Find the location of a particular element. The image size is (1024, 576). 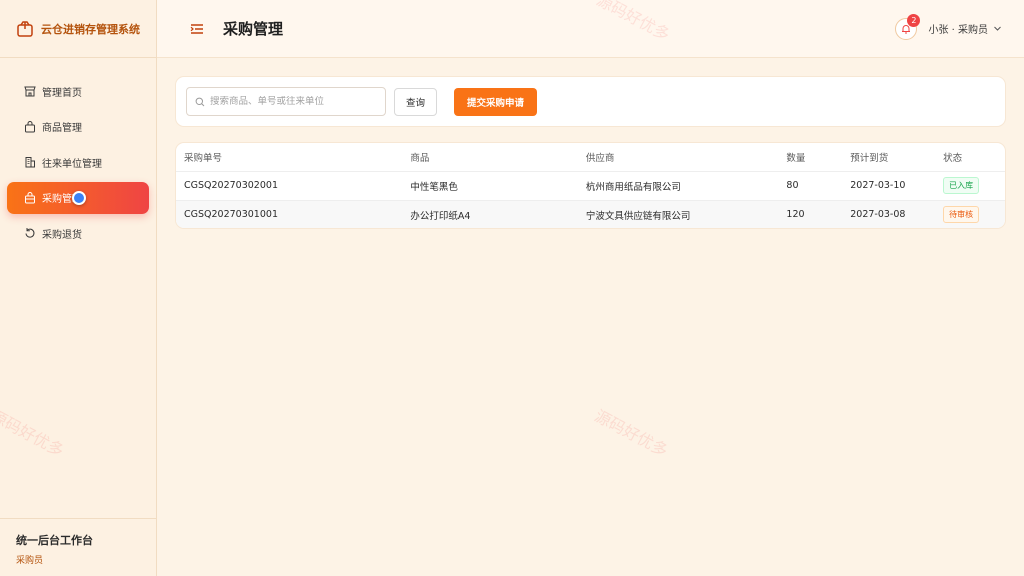

column-header-order-id: 采购单号 is located at coordinates (289, 157).